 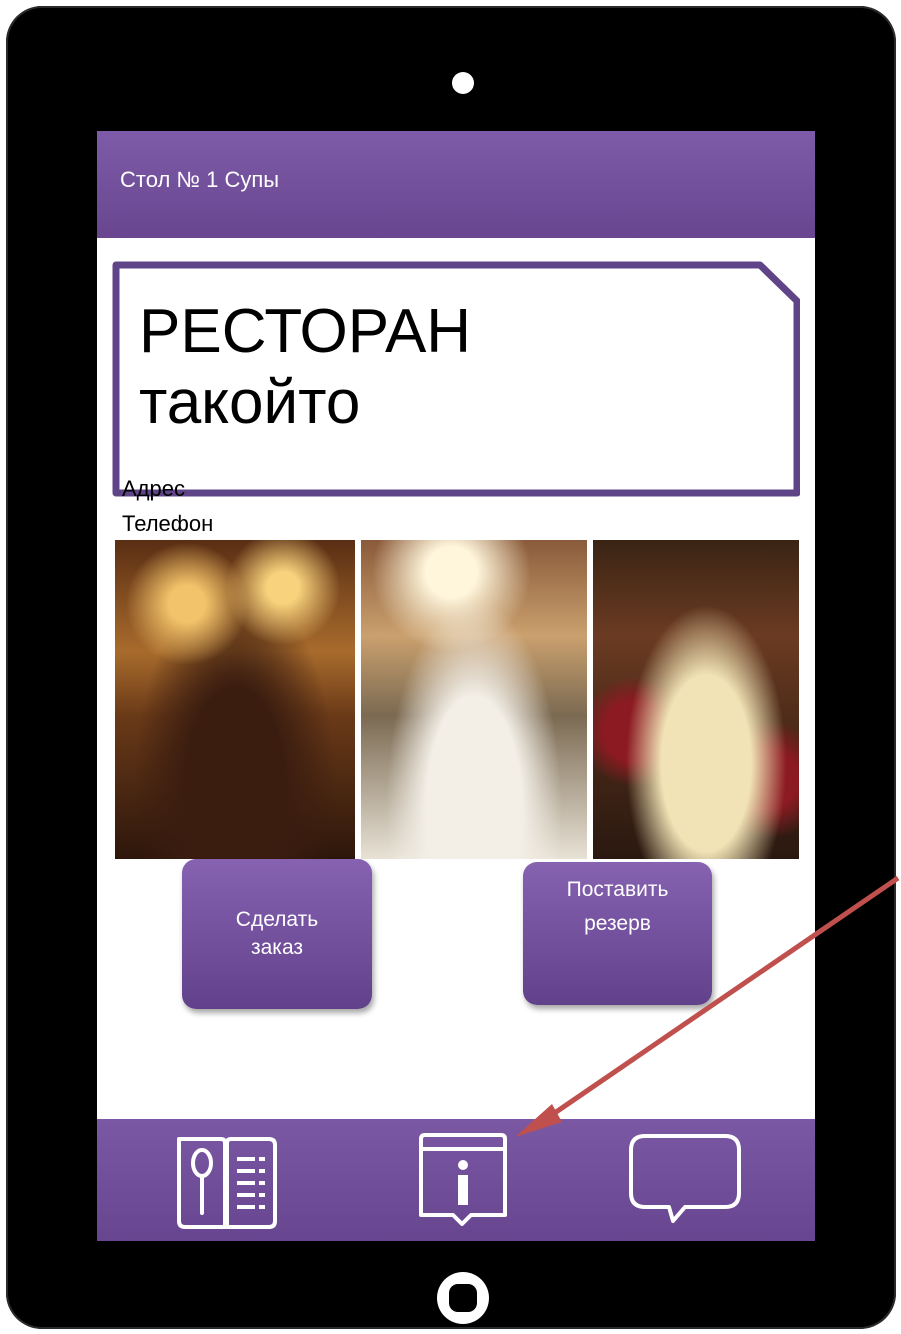 What do you see at coordinates (617, 923) in the screenshot?
I see `reserve-line2: резерв` at bounding box center [617, 923].